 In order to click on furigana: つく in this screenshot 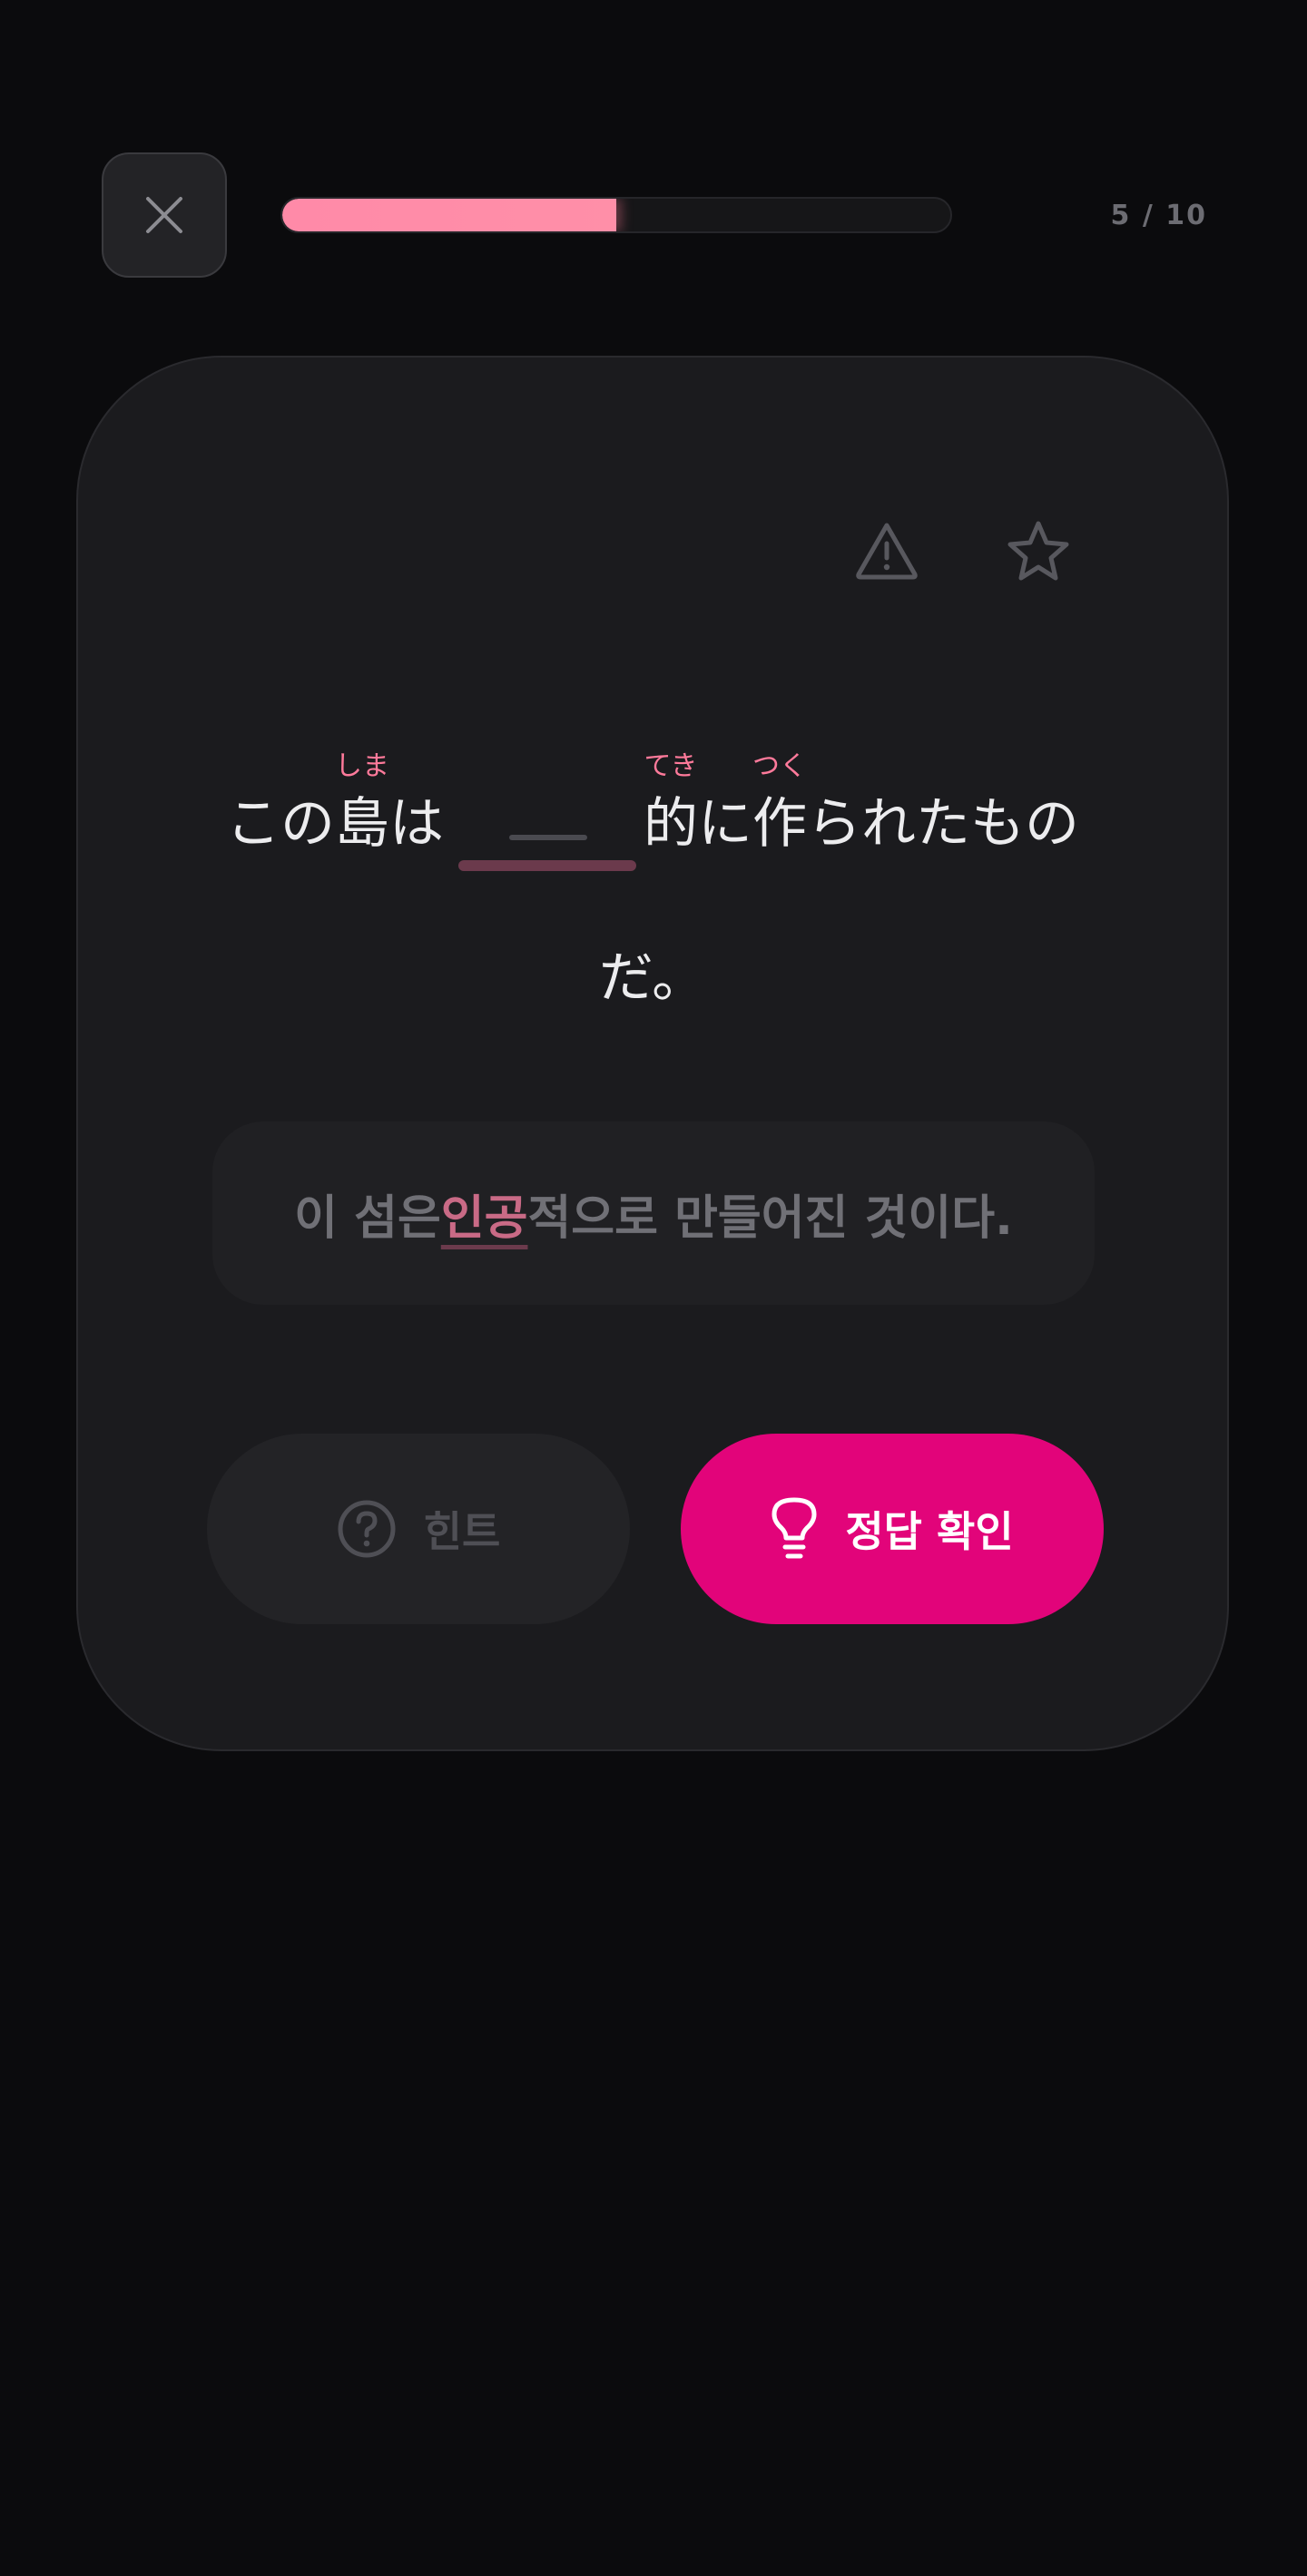, I will do `click(779, 766)`.